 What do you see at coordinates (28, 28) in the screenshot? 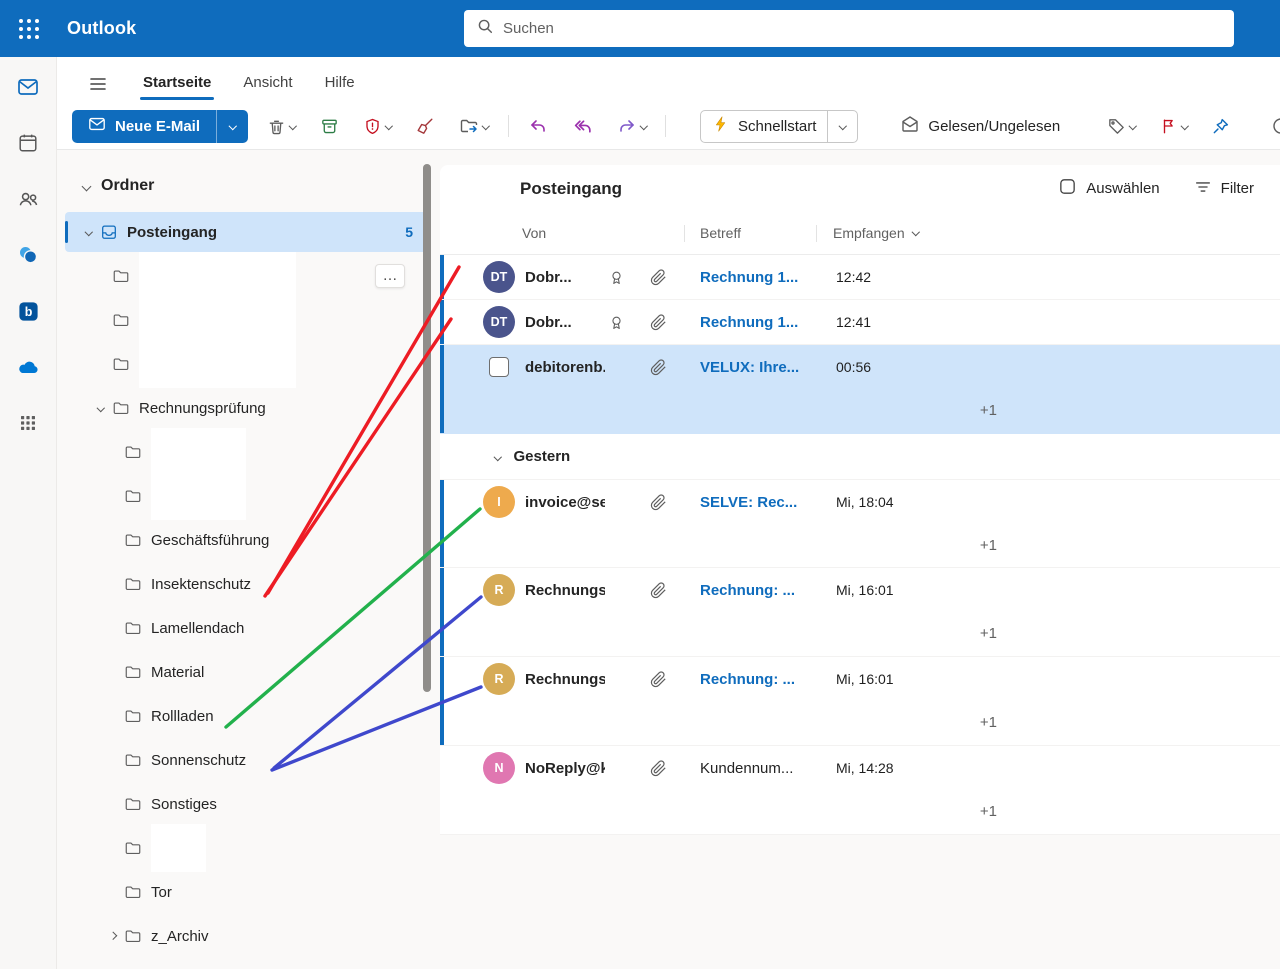
I see `app-launcher-icon` at bounding box center [28, 28].